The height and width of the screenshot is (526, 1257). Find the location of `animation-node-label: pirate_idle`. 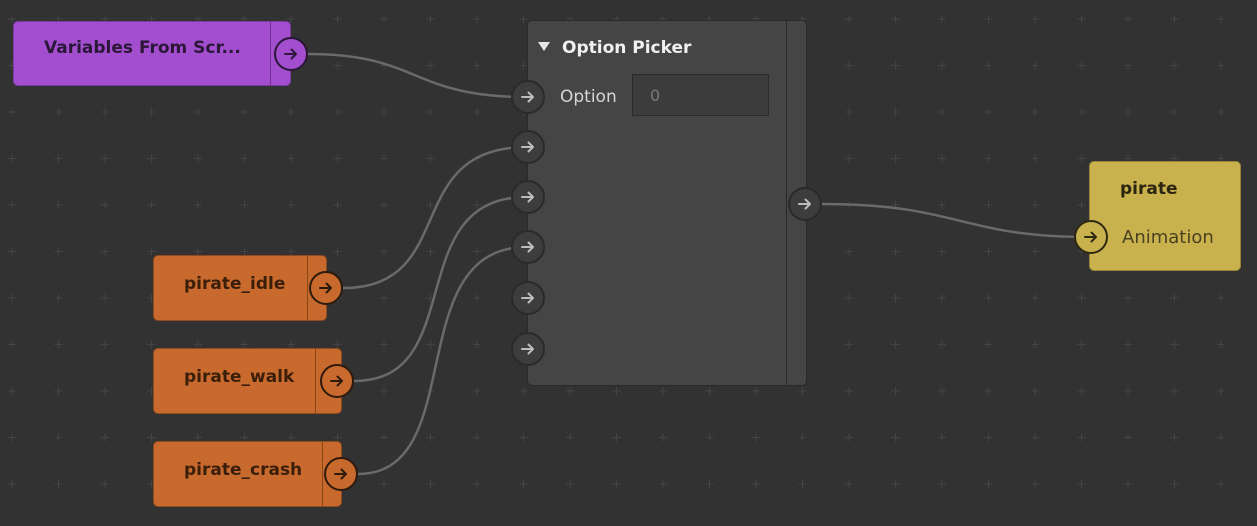

animation-node-label: pirate_idle is located at coordinates (235, 284).